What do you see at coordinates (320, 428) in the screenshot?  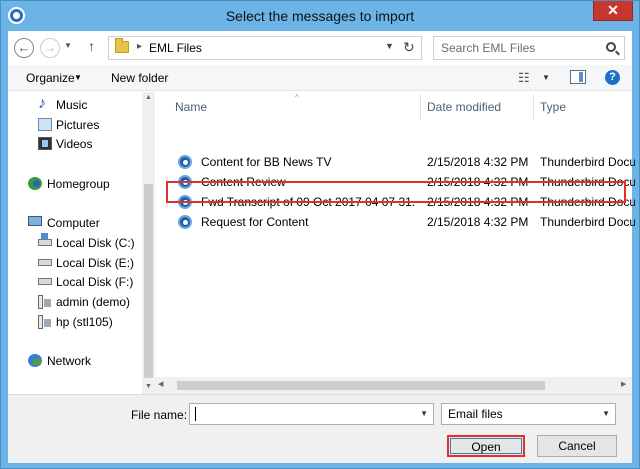 I see `file-name-panel: File name: ▼ Email files ▼ Open Cancel` at bounding box center [320, 428].